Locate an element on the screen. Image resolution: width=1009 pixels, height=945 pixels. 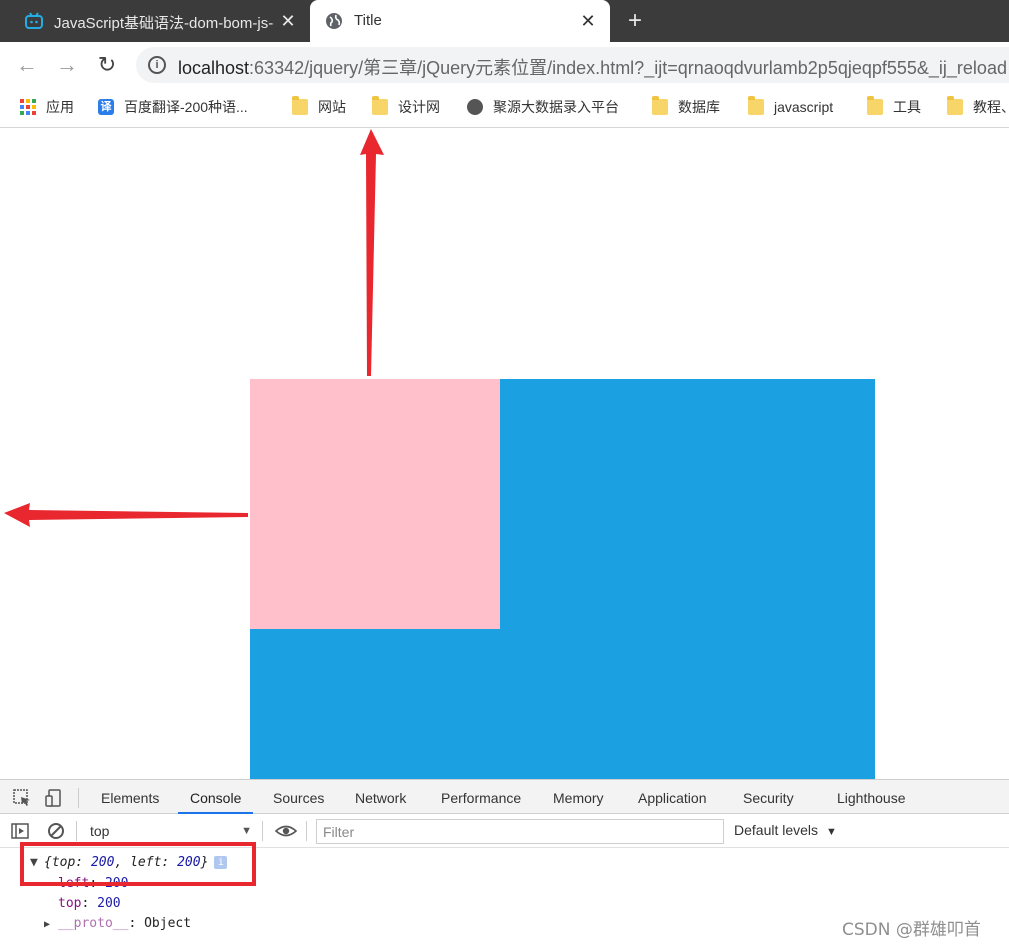
tab-elements: Elements is located at coordinates (130, 797).